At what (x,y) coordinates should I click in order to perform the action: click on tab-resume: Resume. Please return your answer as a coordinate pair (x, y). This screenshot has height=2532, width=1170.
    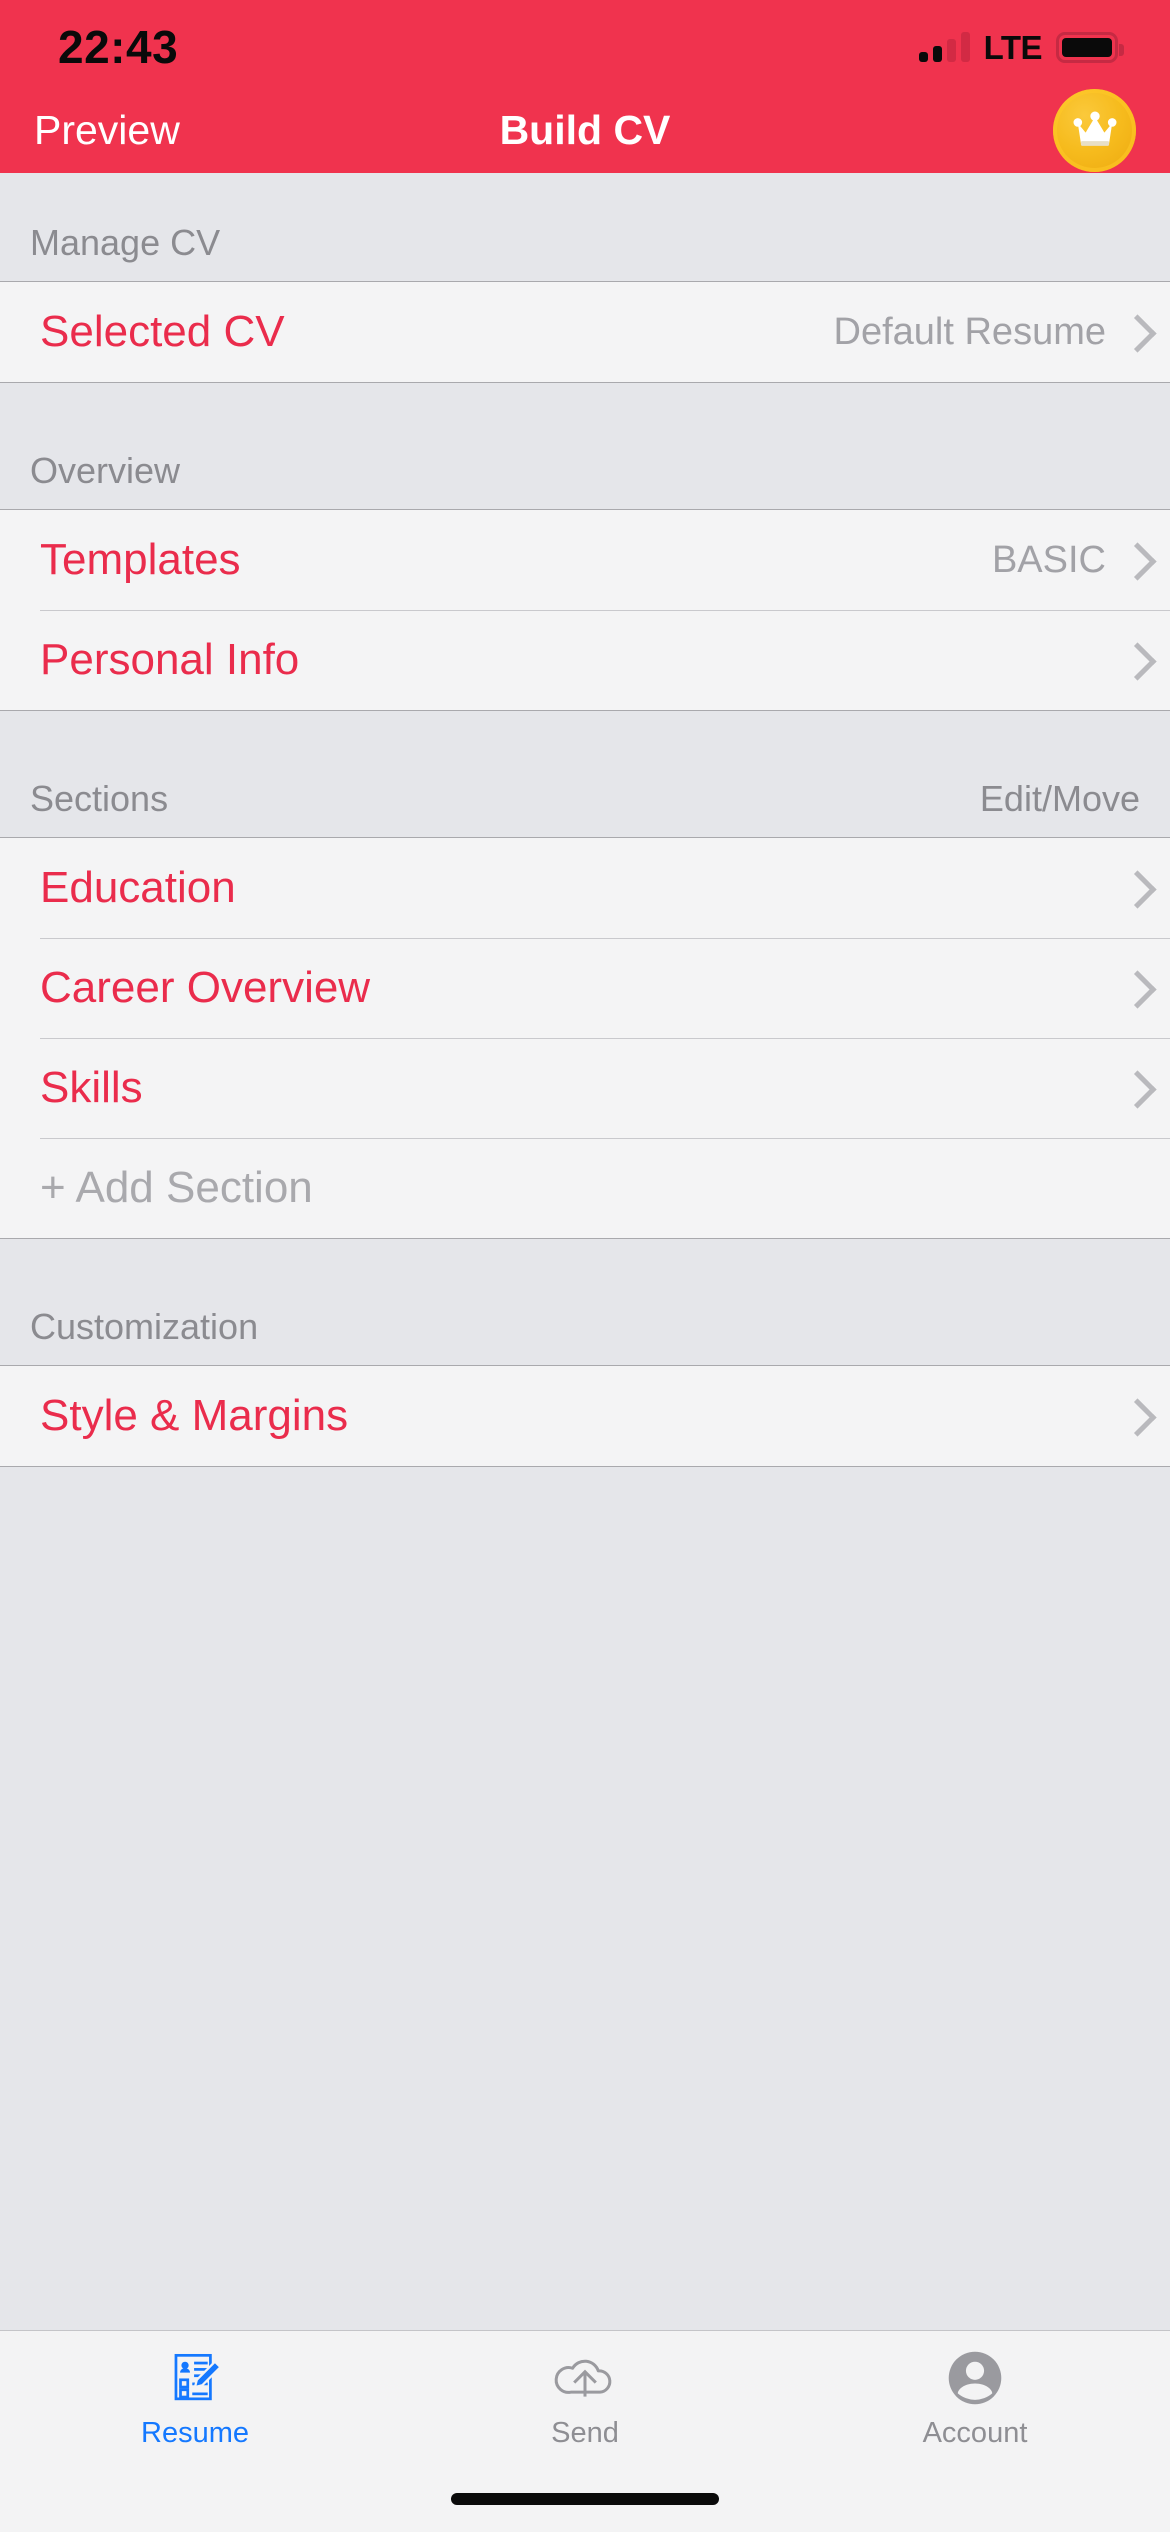
    Looking at the image, I should click on (195, 2405).